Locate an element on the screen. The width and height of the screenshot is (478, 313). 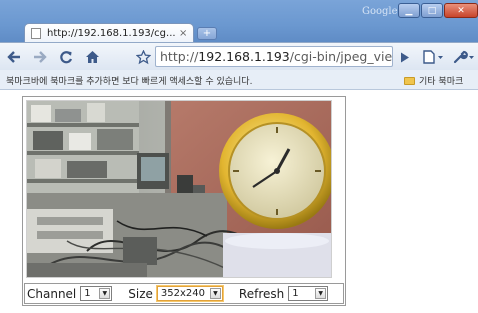
forward-arrow-icon is located at coordinates (40, 57).